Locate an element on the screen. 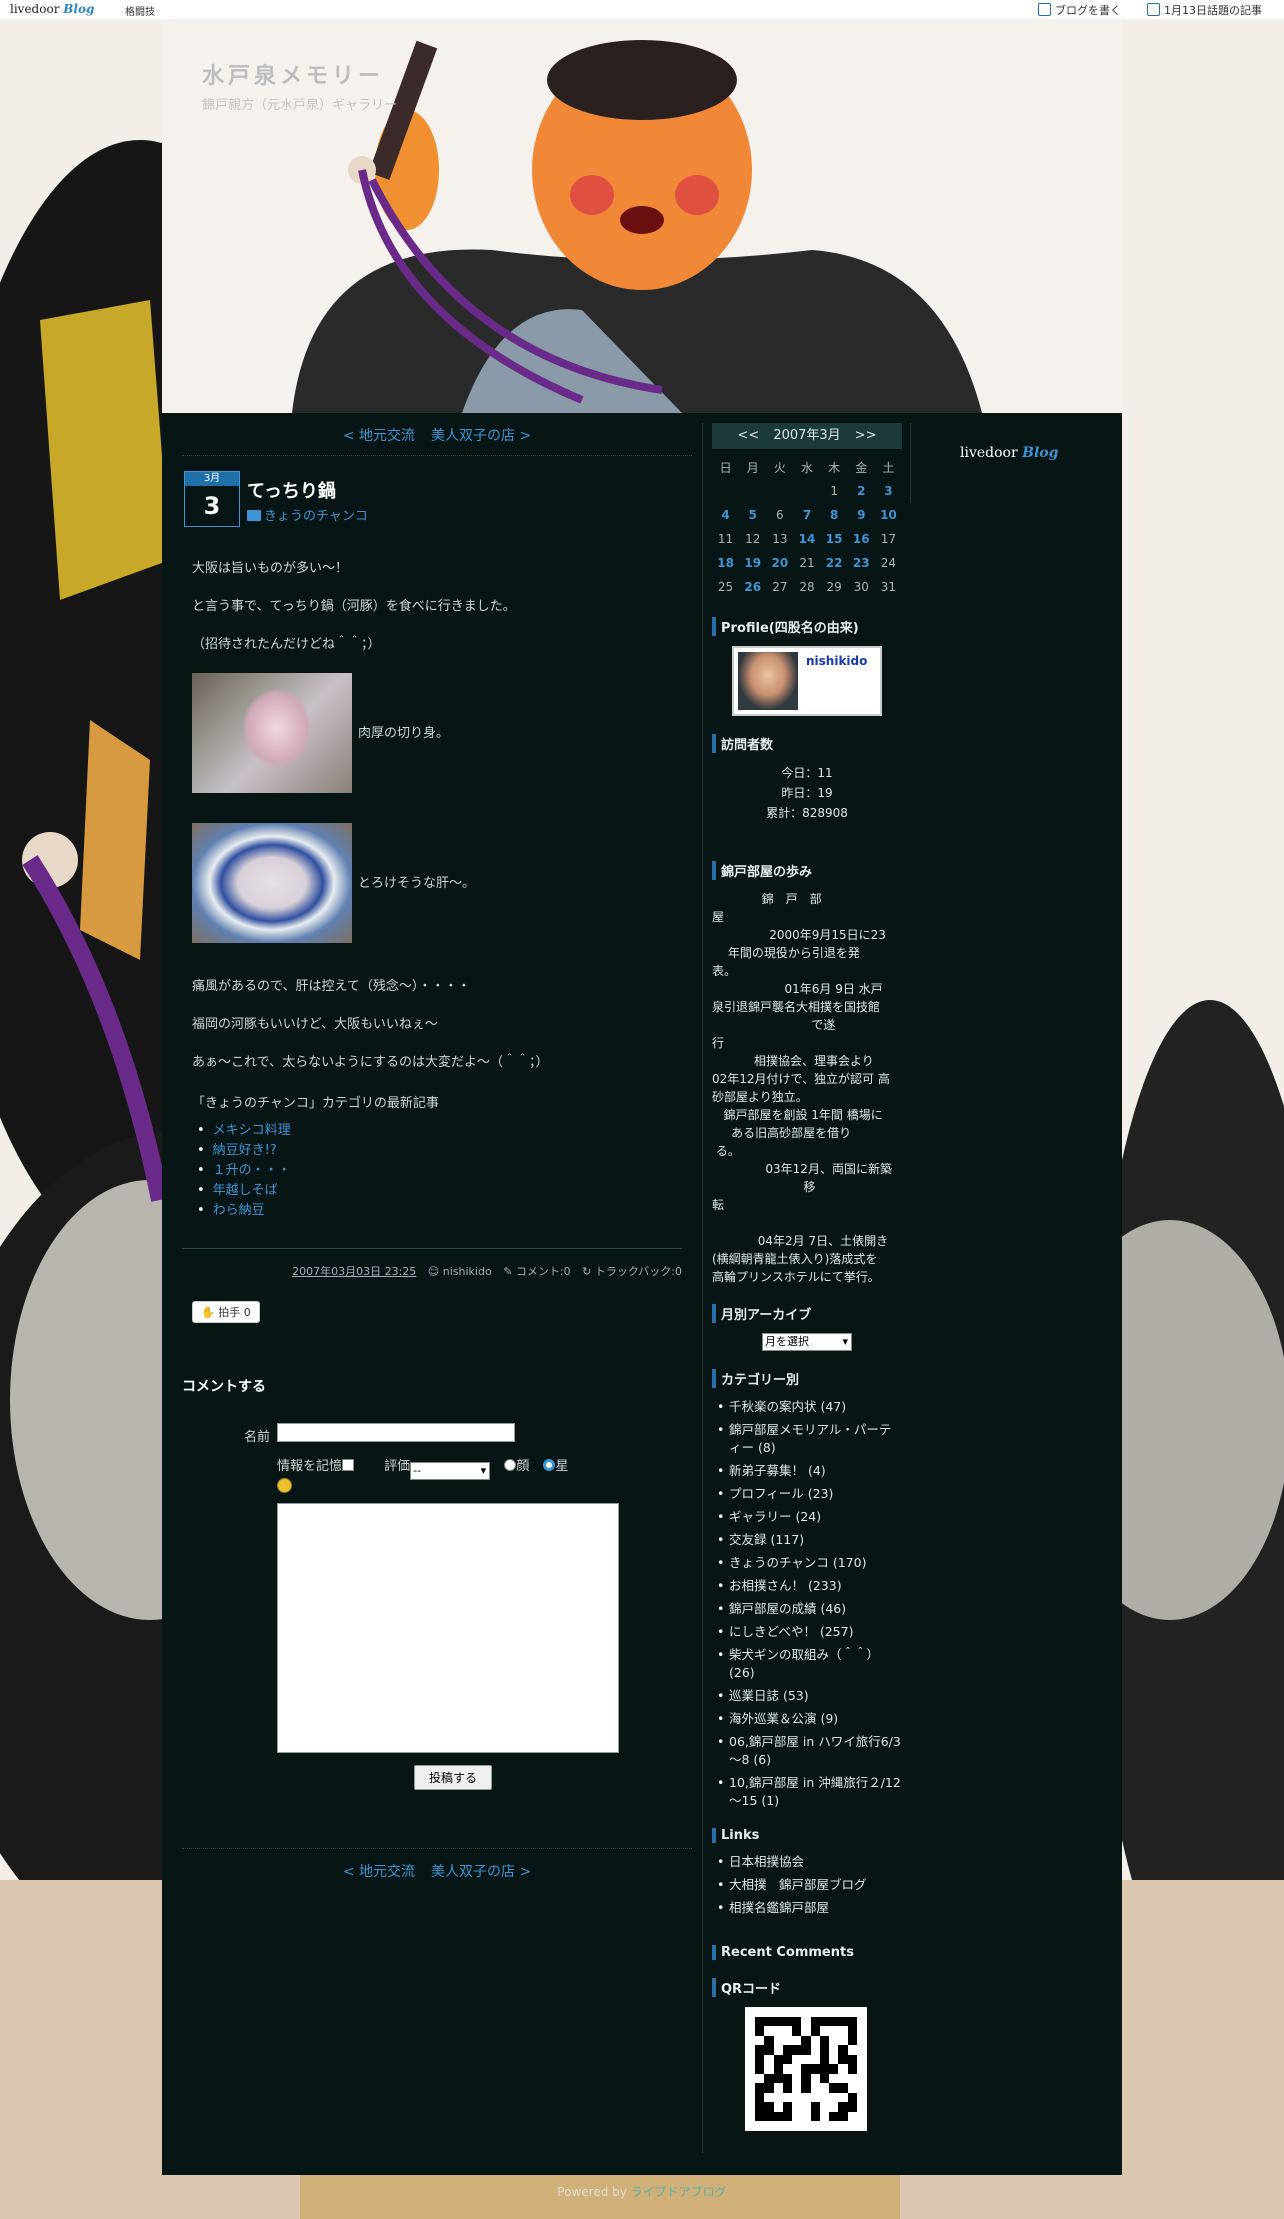 Image resolution: width=1284 pixels, height=2219 pixels. calendar-day: 18 is located at coordinates (725, 563).